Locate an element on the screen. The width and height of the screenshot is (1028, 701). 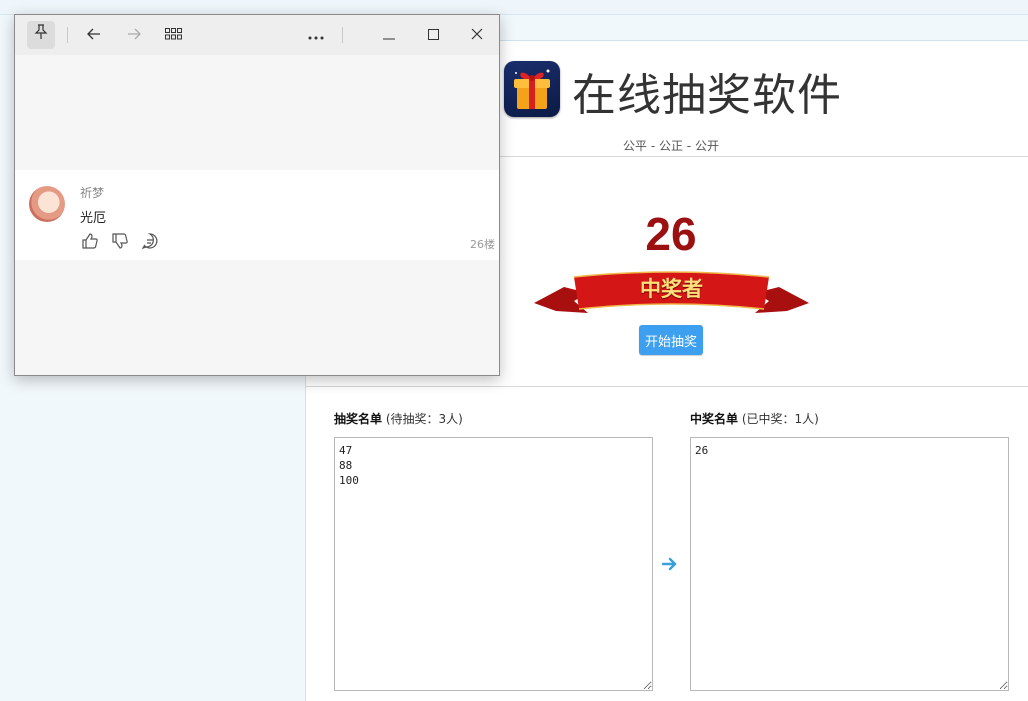
winners-list-label: 中奖名单 (已中奖：1人) is located at coordinates (754, 418).